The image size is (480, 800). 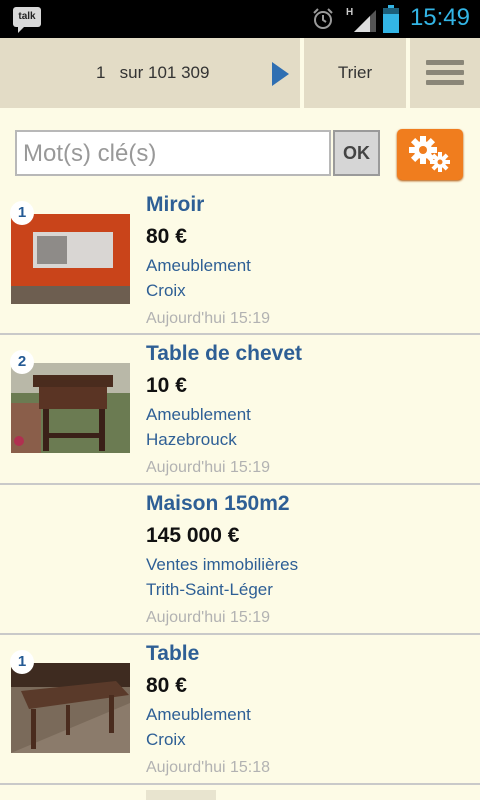 I want to click on clock: 15:49, so click(x=439, y=17).